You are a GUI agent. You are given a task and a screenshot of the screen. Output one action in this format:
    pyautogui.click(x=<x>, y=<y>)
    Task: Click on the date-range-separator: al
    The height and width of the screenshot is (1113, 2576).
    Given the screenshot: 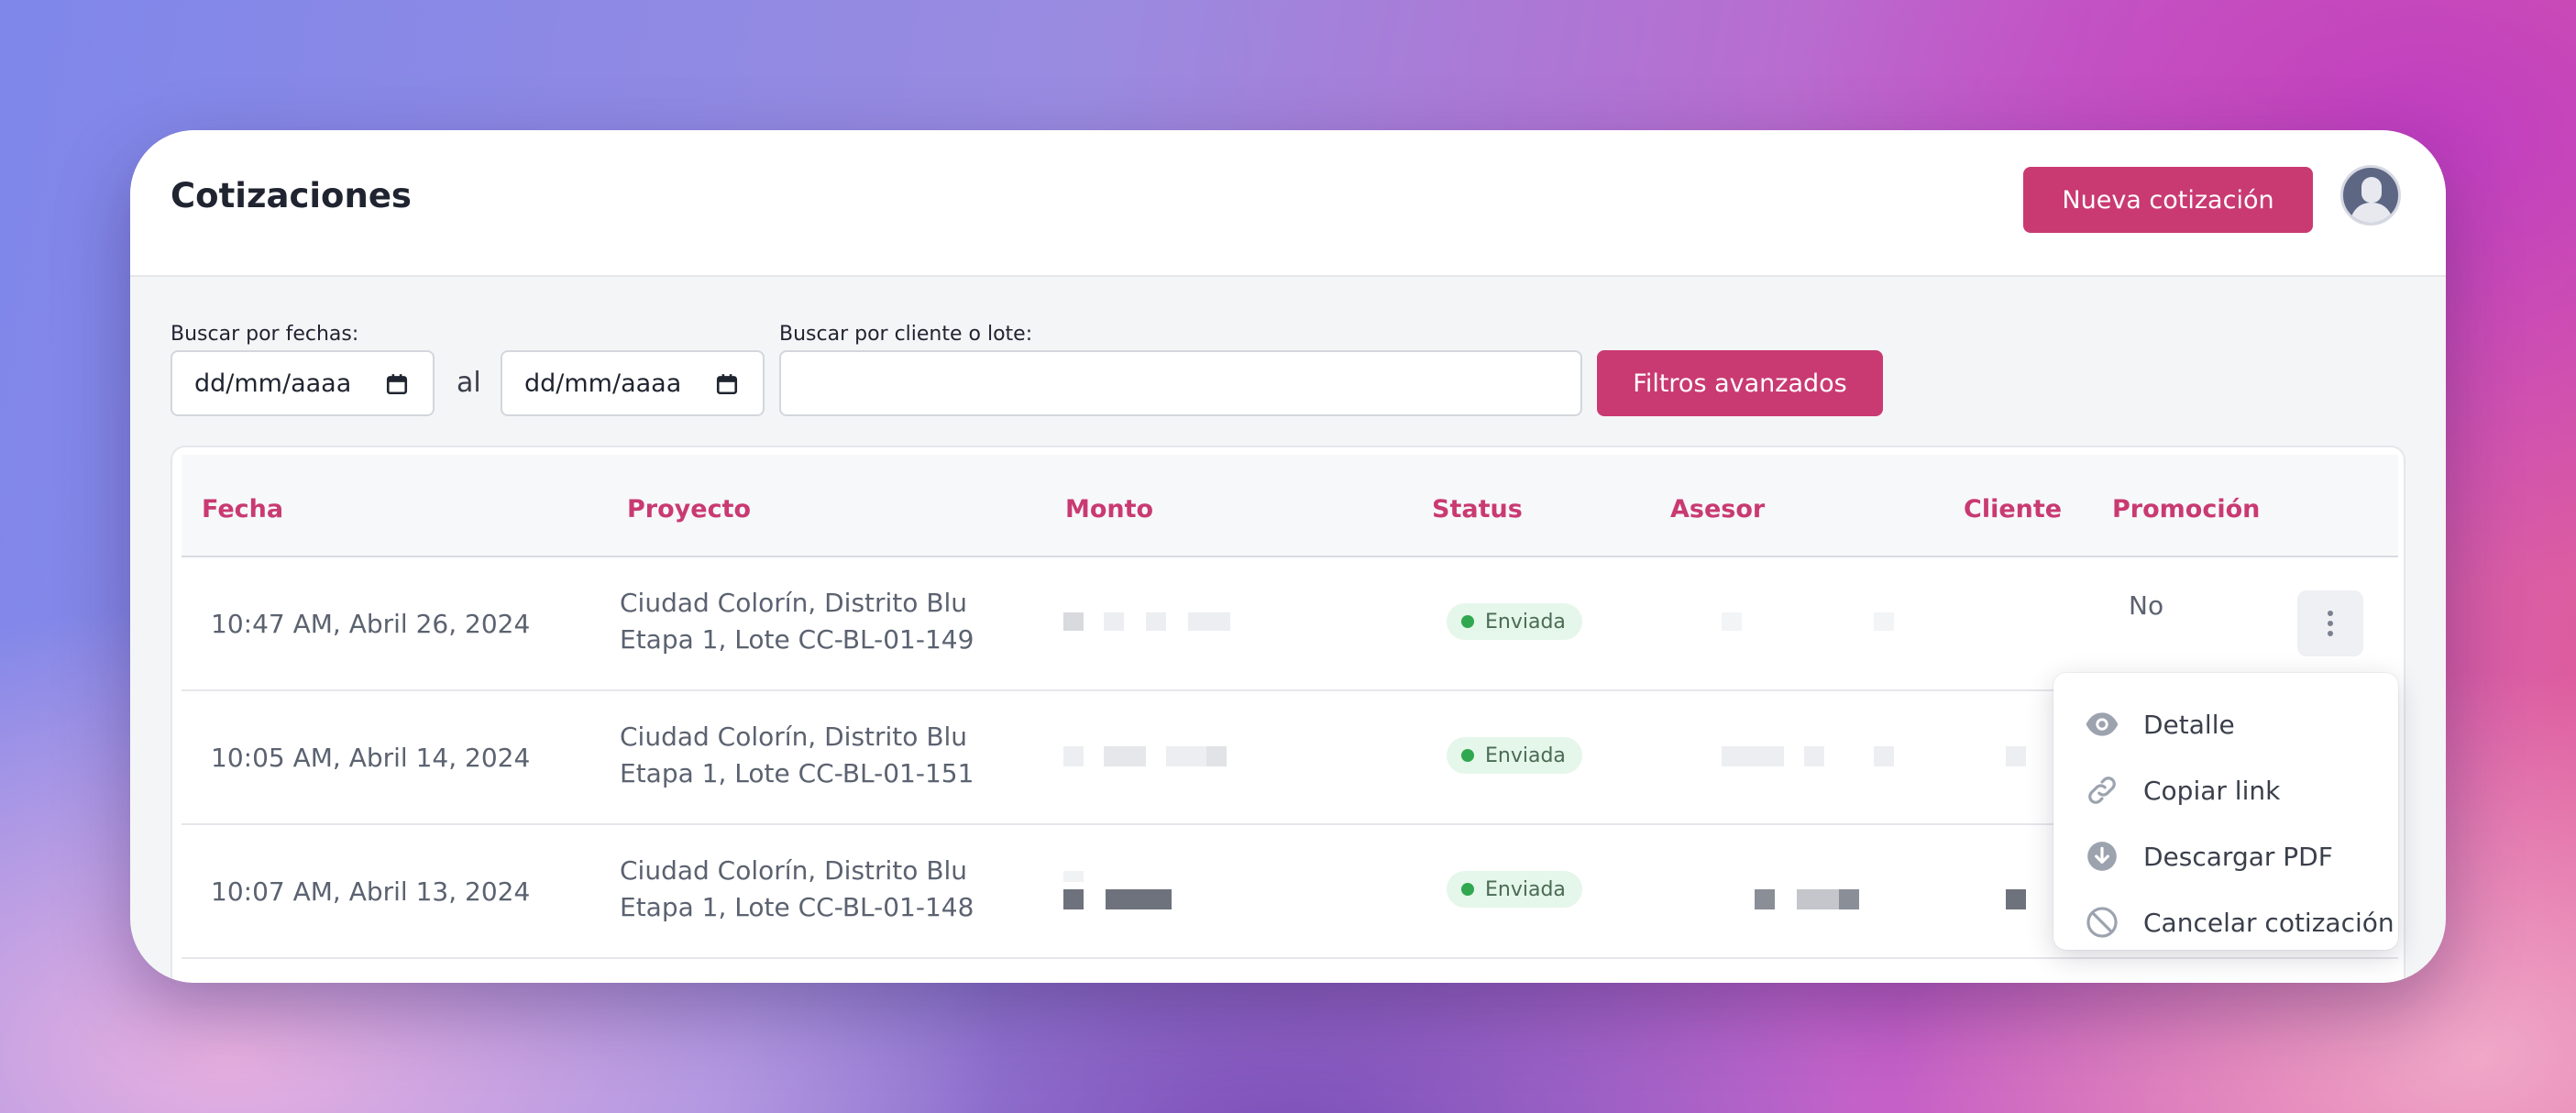 What is the action you would take?
    pyautogui.click(x=469, y=383)
    